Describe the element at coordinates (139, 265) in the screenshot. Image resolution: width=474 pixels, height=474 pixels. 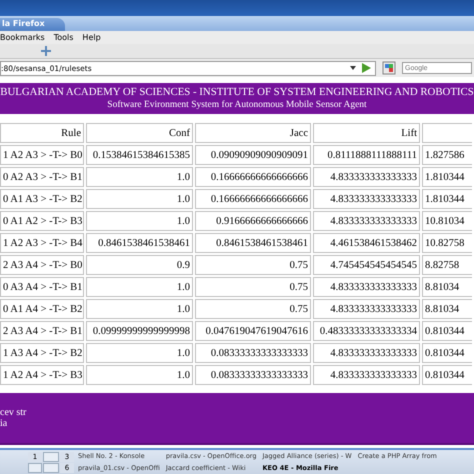
I see `table-cell: 0.9` at that location.